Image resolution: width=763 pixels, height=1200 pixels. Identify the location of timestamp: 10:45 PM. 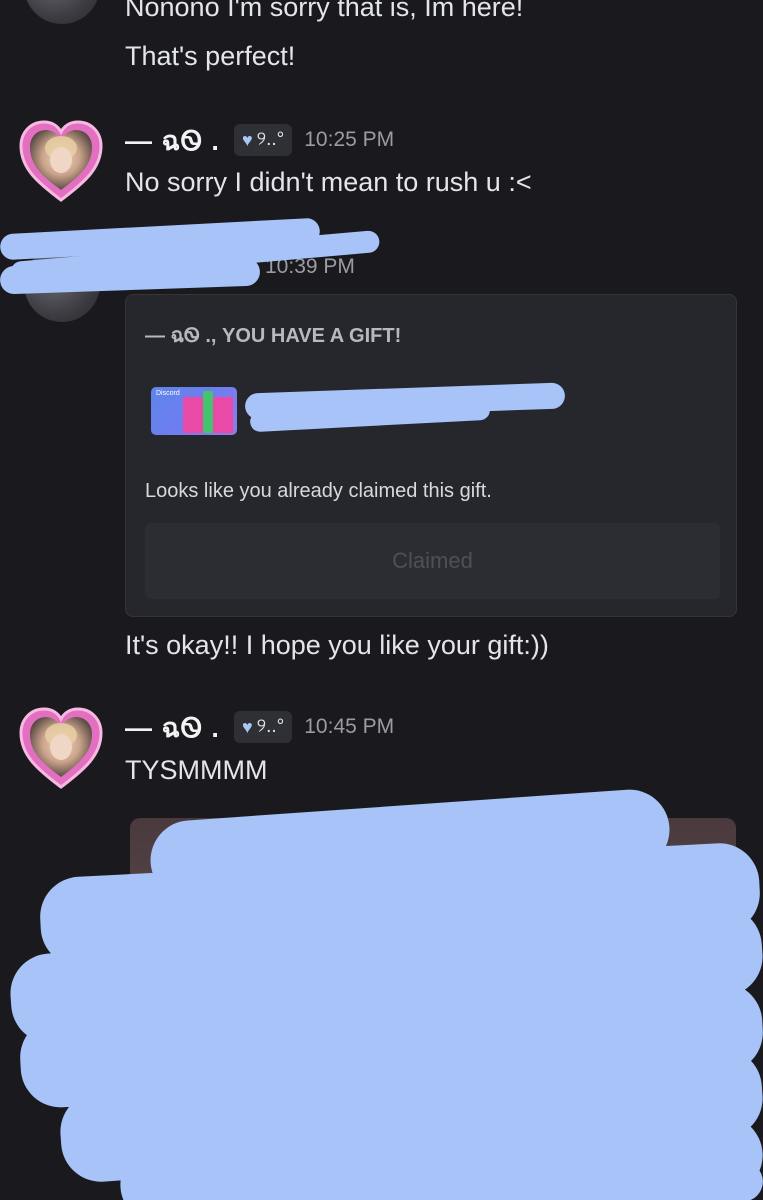
(349, 726).